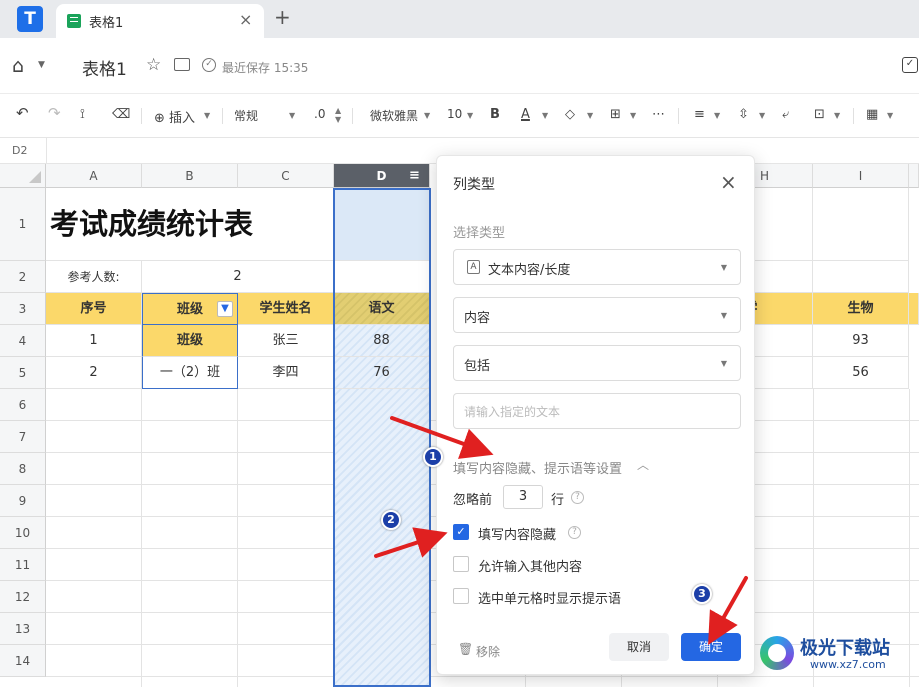 The image size is (919, 687). Describe the element at coordinates (238, 277) in the screenshot. I see `participant-count-cell: 2` at that location.